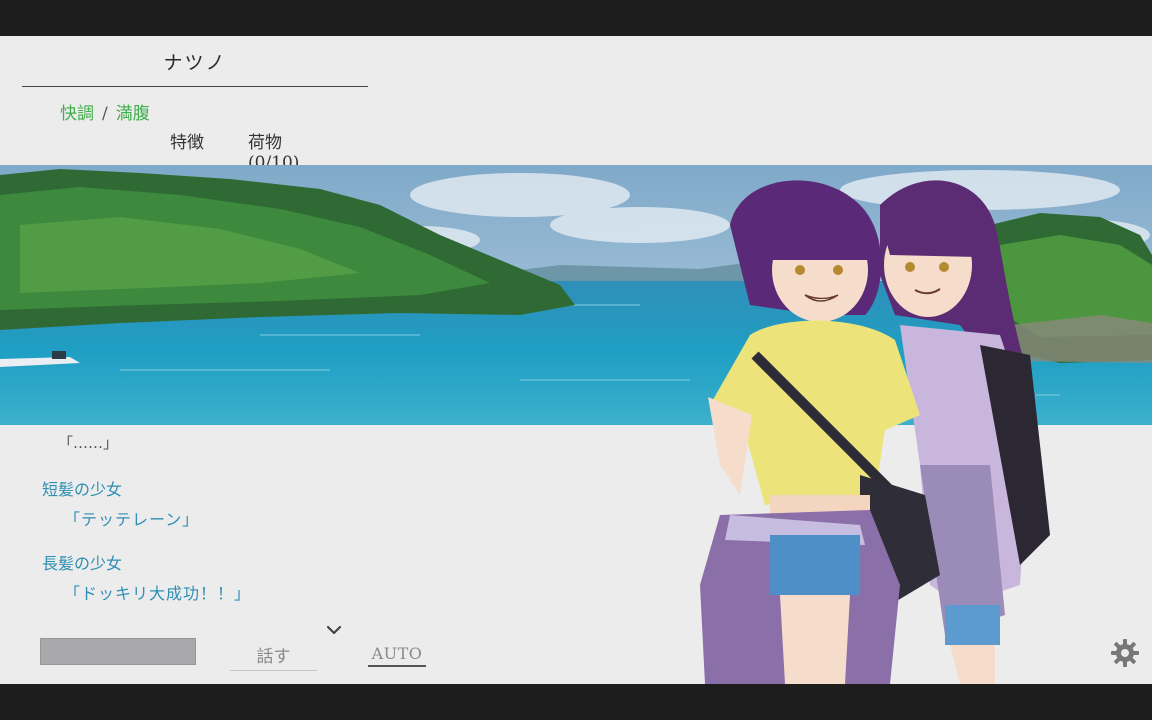 The height and width of the screenshot is (720, 1152). I want to click on speaker-name: 短髪の少女, so click(82, 489).